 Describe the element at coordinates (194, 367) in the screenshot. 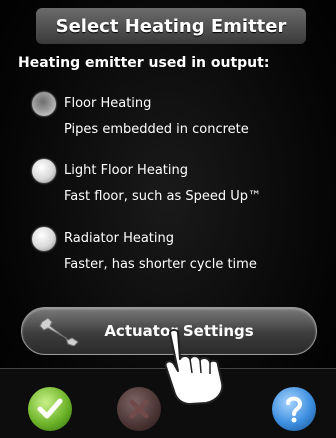

I see `pointing-hand-icon` at that location.